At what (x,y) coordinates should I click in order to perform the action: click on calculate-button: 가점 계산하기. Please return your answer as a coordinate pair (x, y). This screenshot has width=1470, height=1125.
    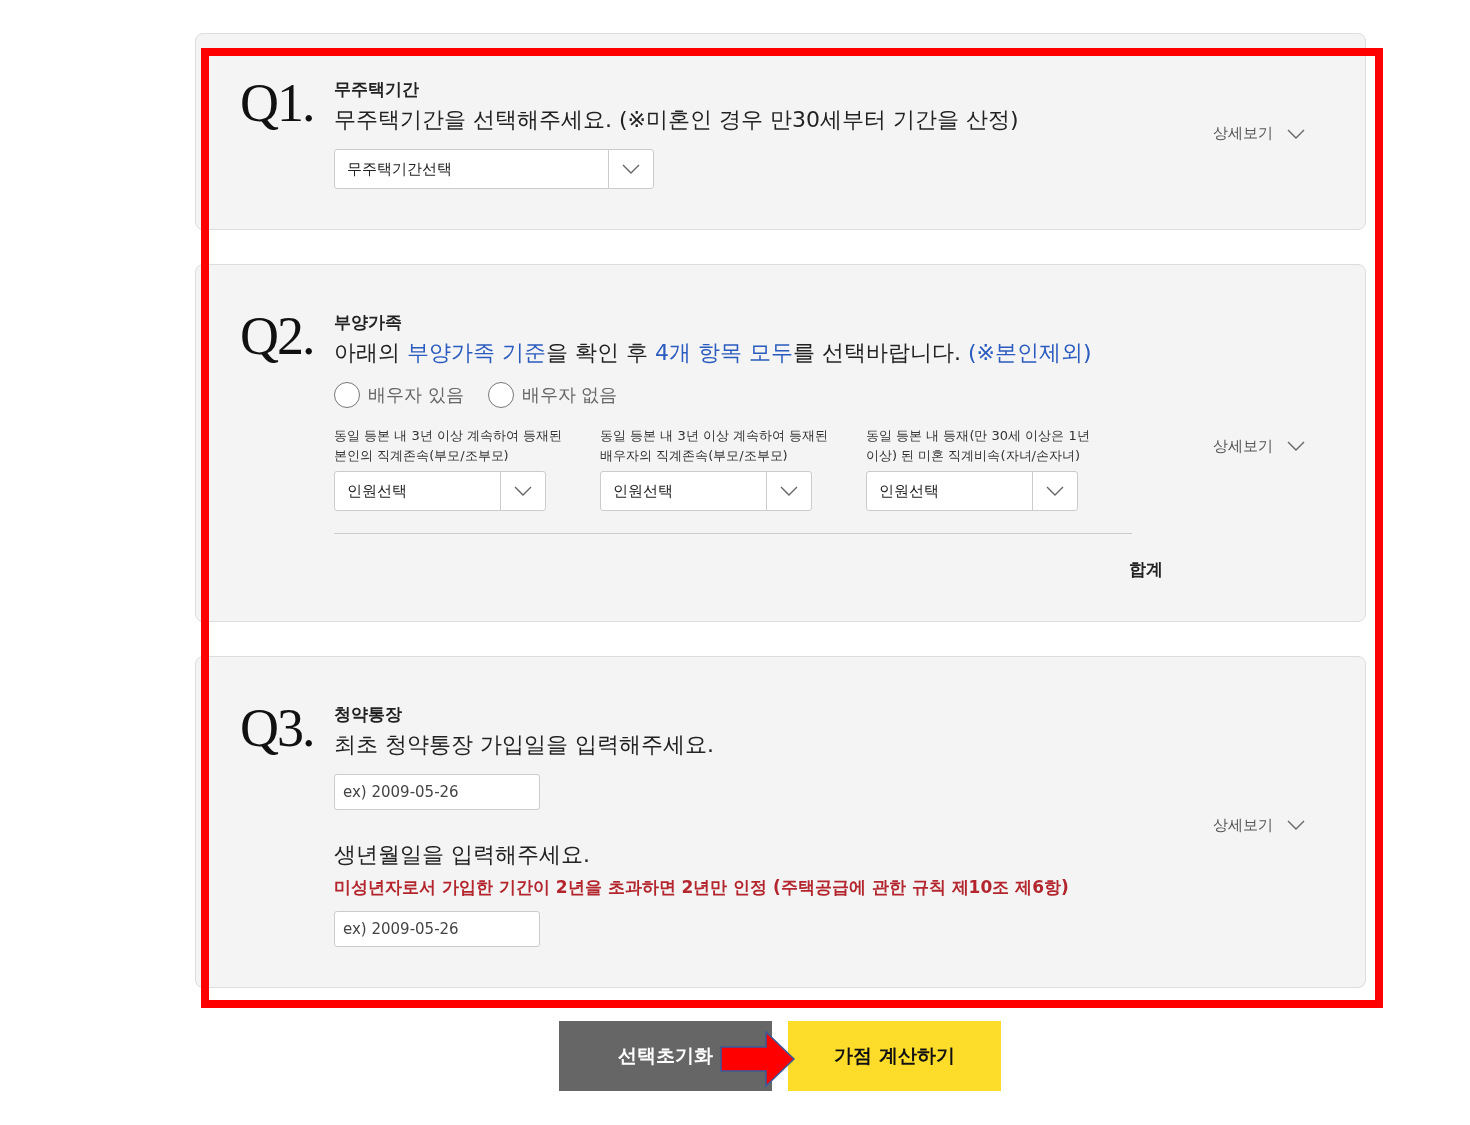
    Looking at the image, I should click on (894, 1056).